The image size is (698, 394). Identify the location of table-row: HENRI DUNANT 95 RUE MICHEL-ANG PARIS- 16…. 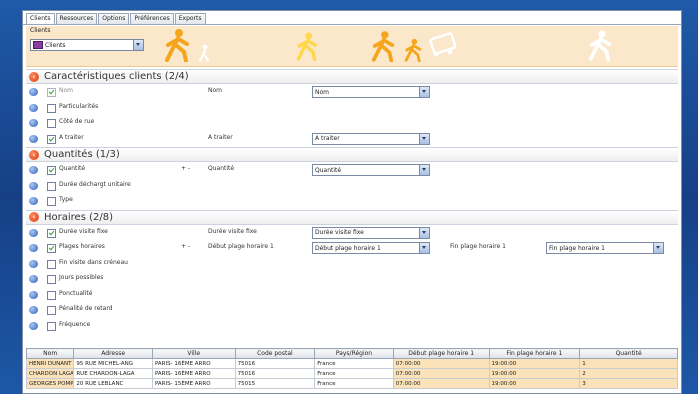
(351, 363).